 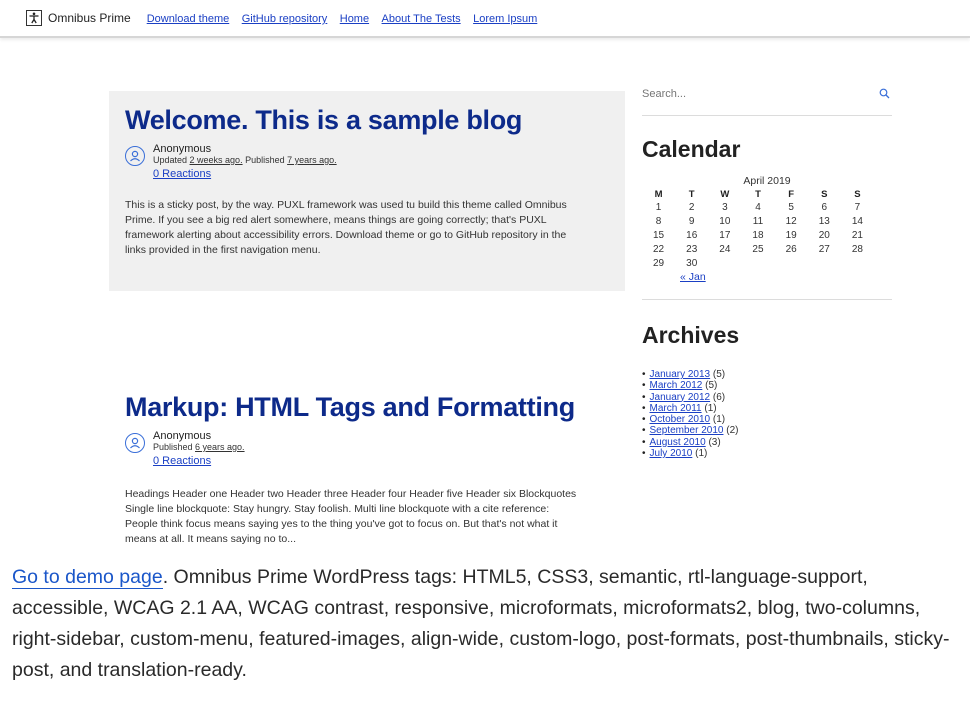 I want to click on calendar-month: April 2019, so click(x=767, y=181).